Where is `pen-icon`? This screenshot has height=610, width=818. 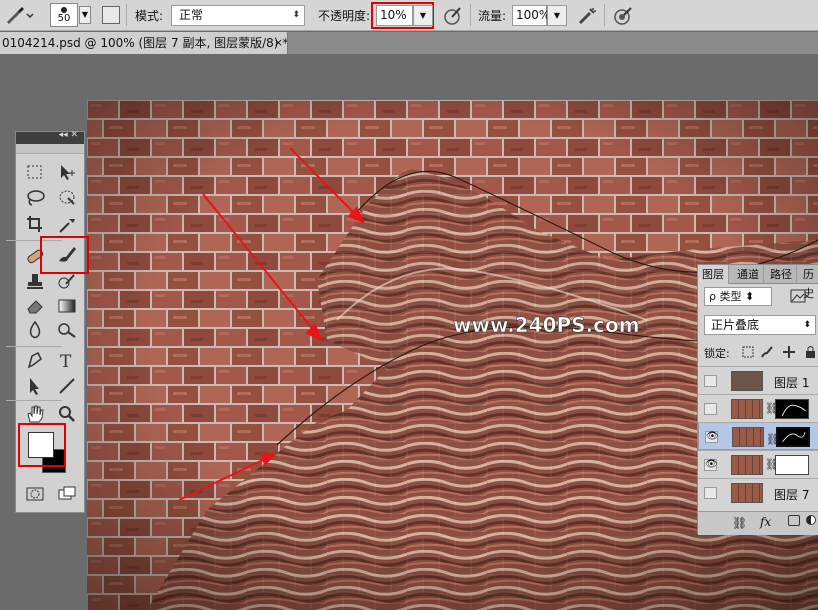
pen-icon is located at coordinates (35, 360).